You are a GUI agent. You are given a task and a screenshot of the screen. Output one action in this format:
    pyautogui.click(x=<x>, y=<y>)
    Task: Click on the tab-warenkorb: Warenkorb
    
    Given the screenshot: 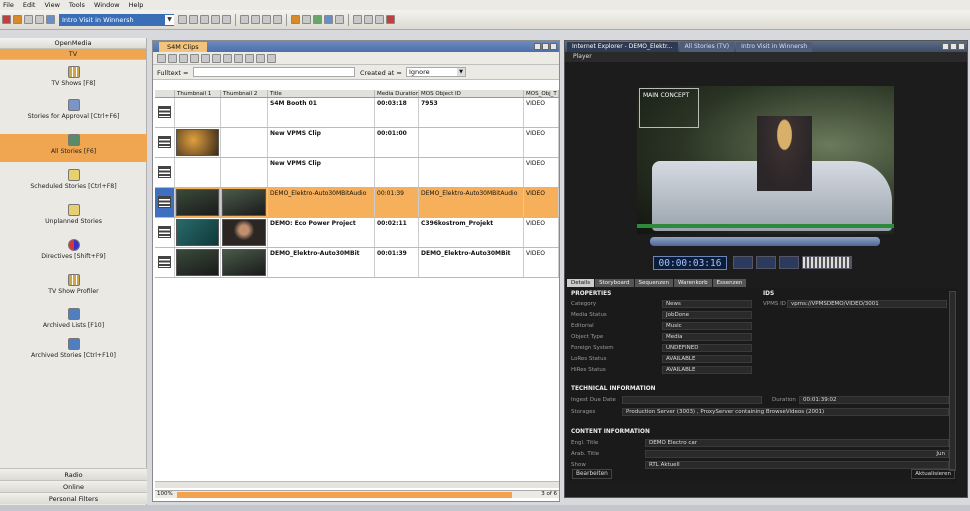 What is the action you would take?
    pyautogui.click(x=692, y=283)
    